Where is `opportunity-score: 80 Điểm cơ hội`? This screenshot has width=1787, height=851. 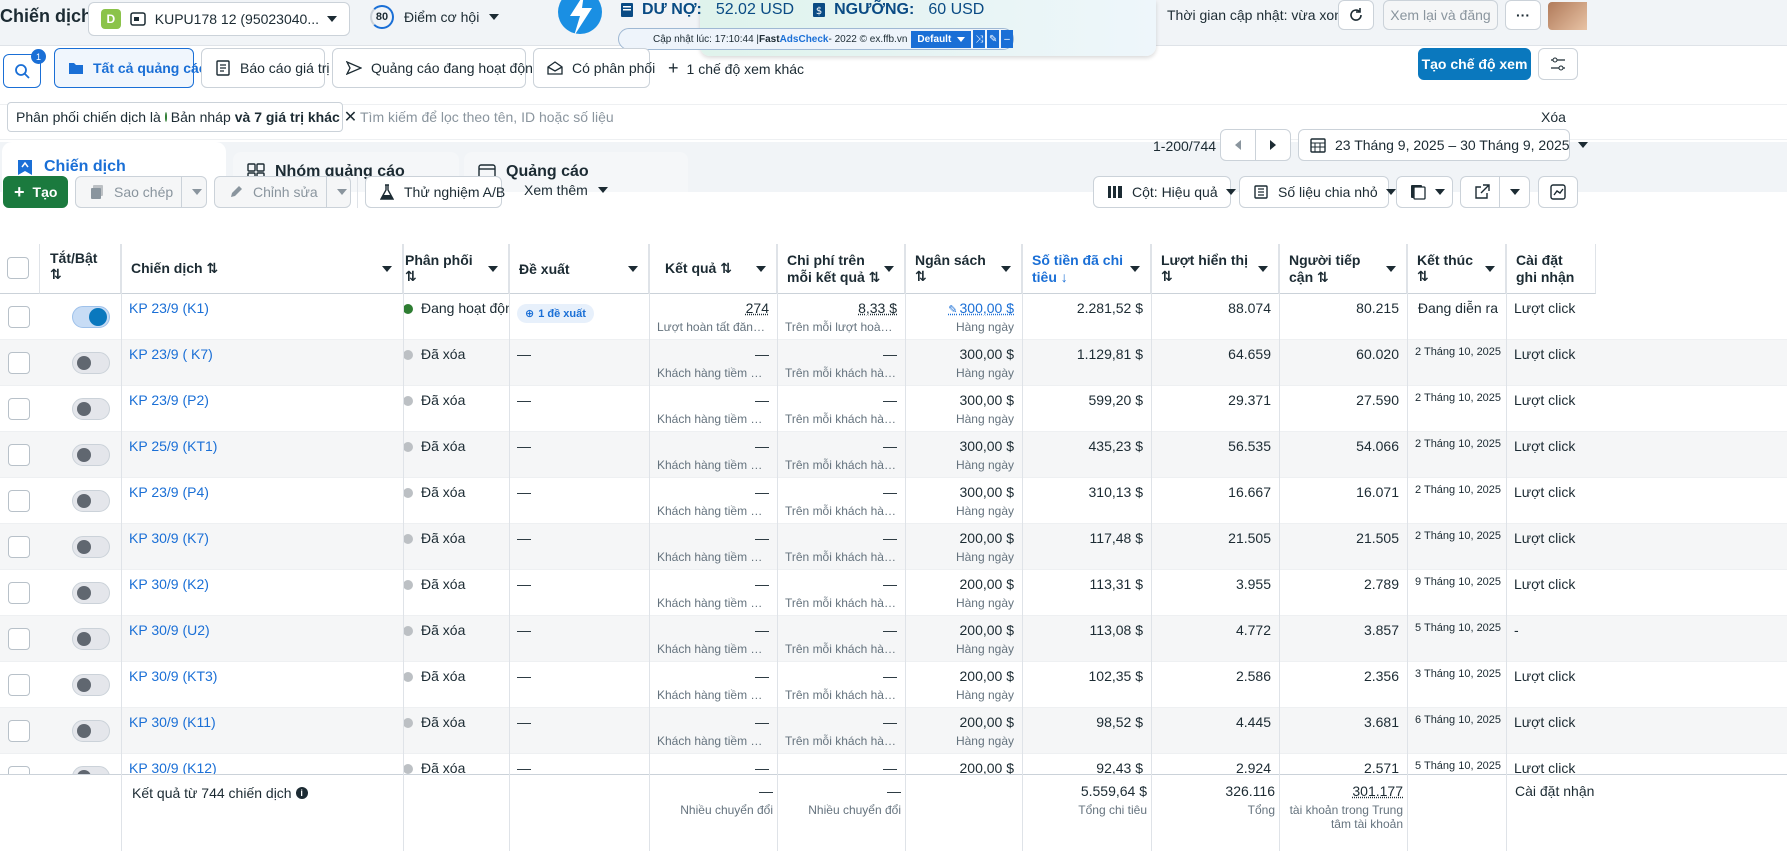
opportunity-score: 80 Điểm cơ hội is located at coordinates (435, 17).